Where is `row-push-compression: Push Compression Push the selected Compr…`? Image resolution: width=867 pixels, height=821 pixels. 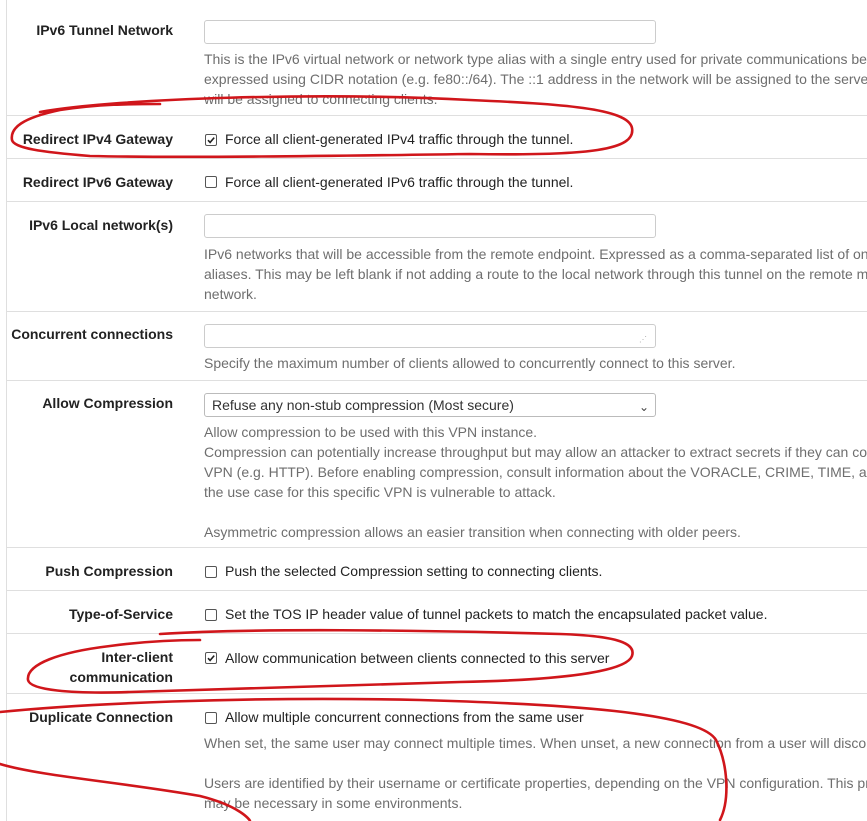 row-push-compression: Push Compression Push the selected Compr… is located at coordinates (437, 569).